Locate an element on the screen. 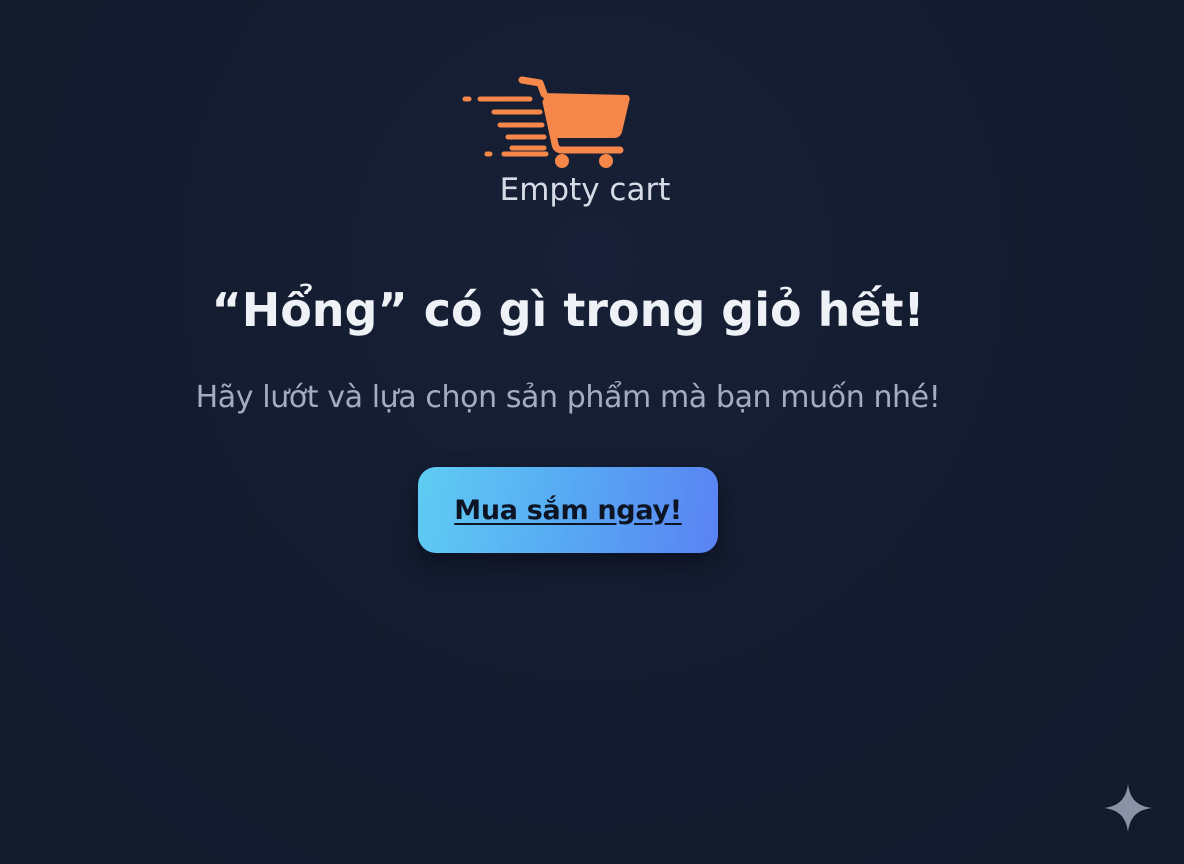  shop-now-label: Mua sắm ngay! is located at coordinates (568, 510).